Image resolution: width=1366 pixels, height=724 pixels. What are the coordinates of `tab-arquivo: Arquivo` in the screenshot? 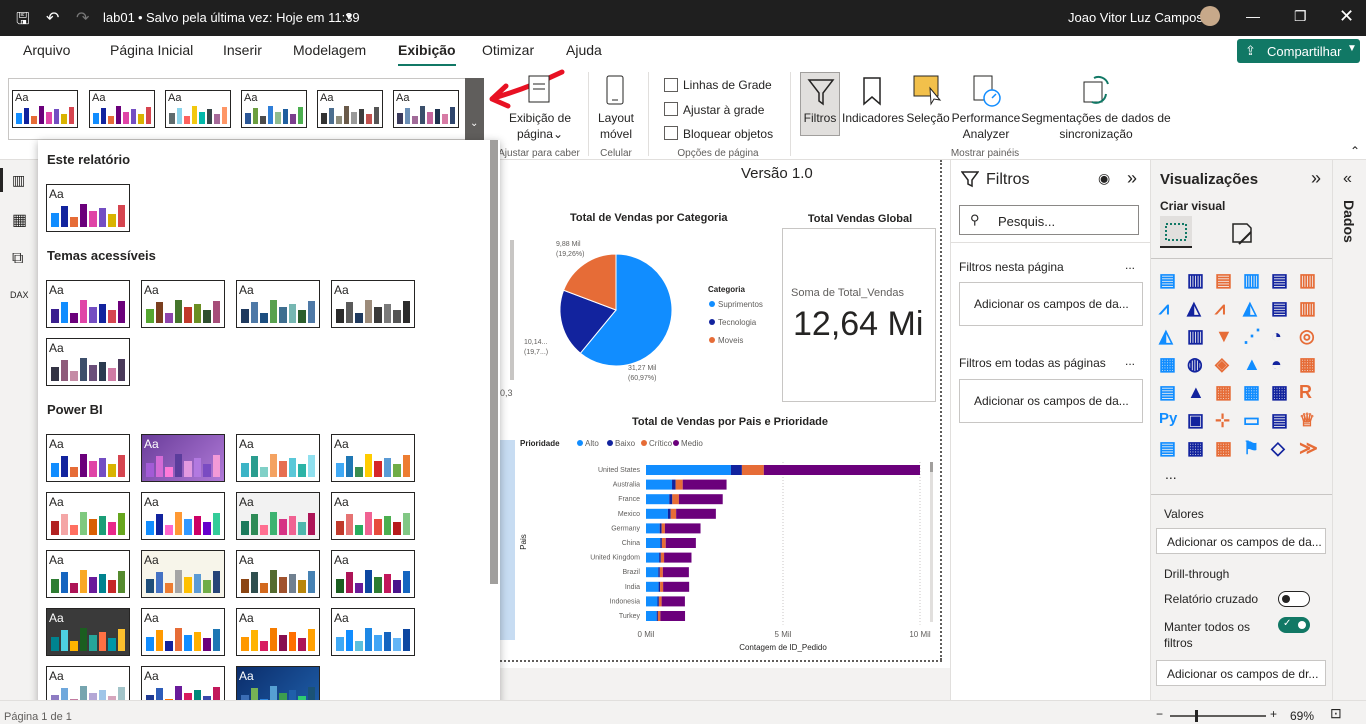 It's located at (46, 50).